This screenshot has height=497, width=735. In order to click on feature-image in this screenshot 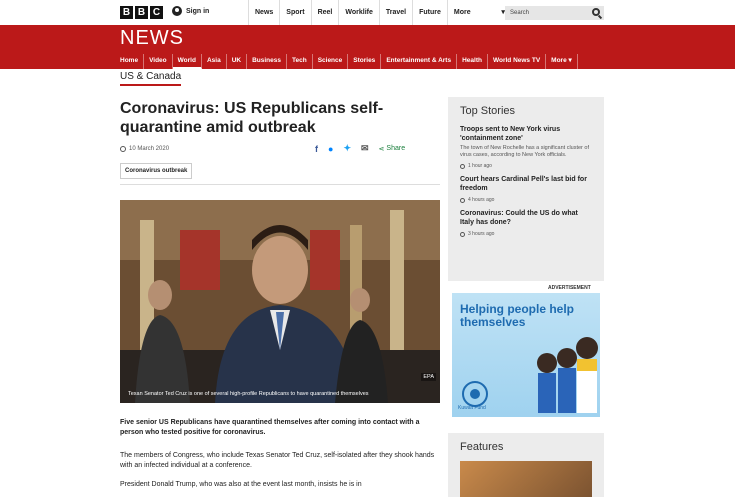, I will do `click(526, 479)`.